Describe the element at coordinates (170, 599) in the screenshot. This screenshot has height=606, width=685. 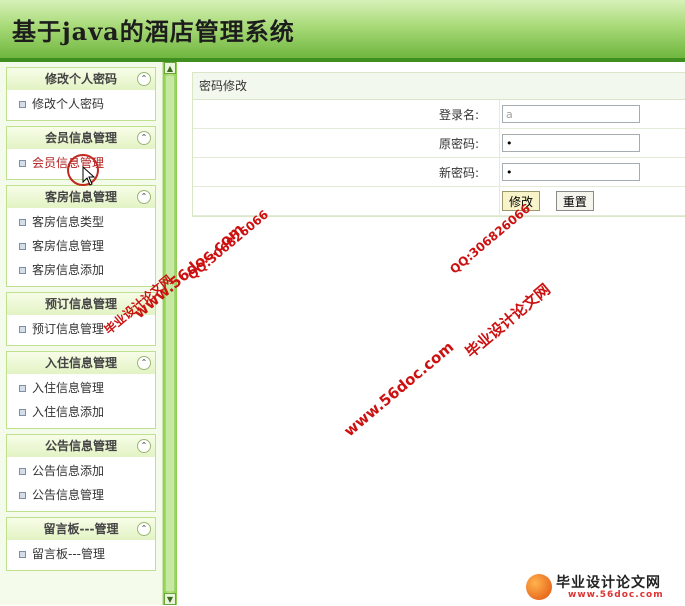
I see `scroll-down-icon: ▼` at that location.